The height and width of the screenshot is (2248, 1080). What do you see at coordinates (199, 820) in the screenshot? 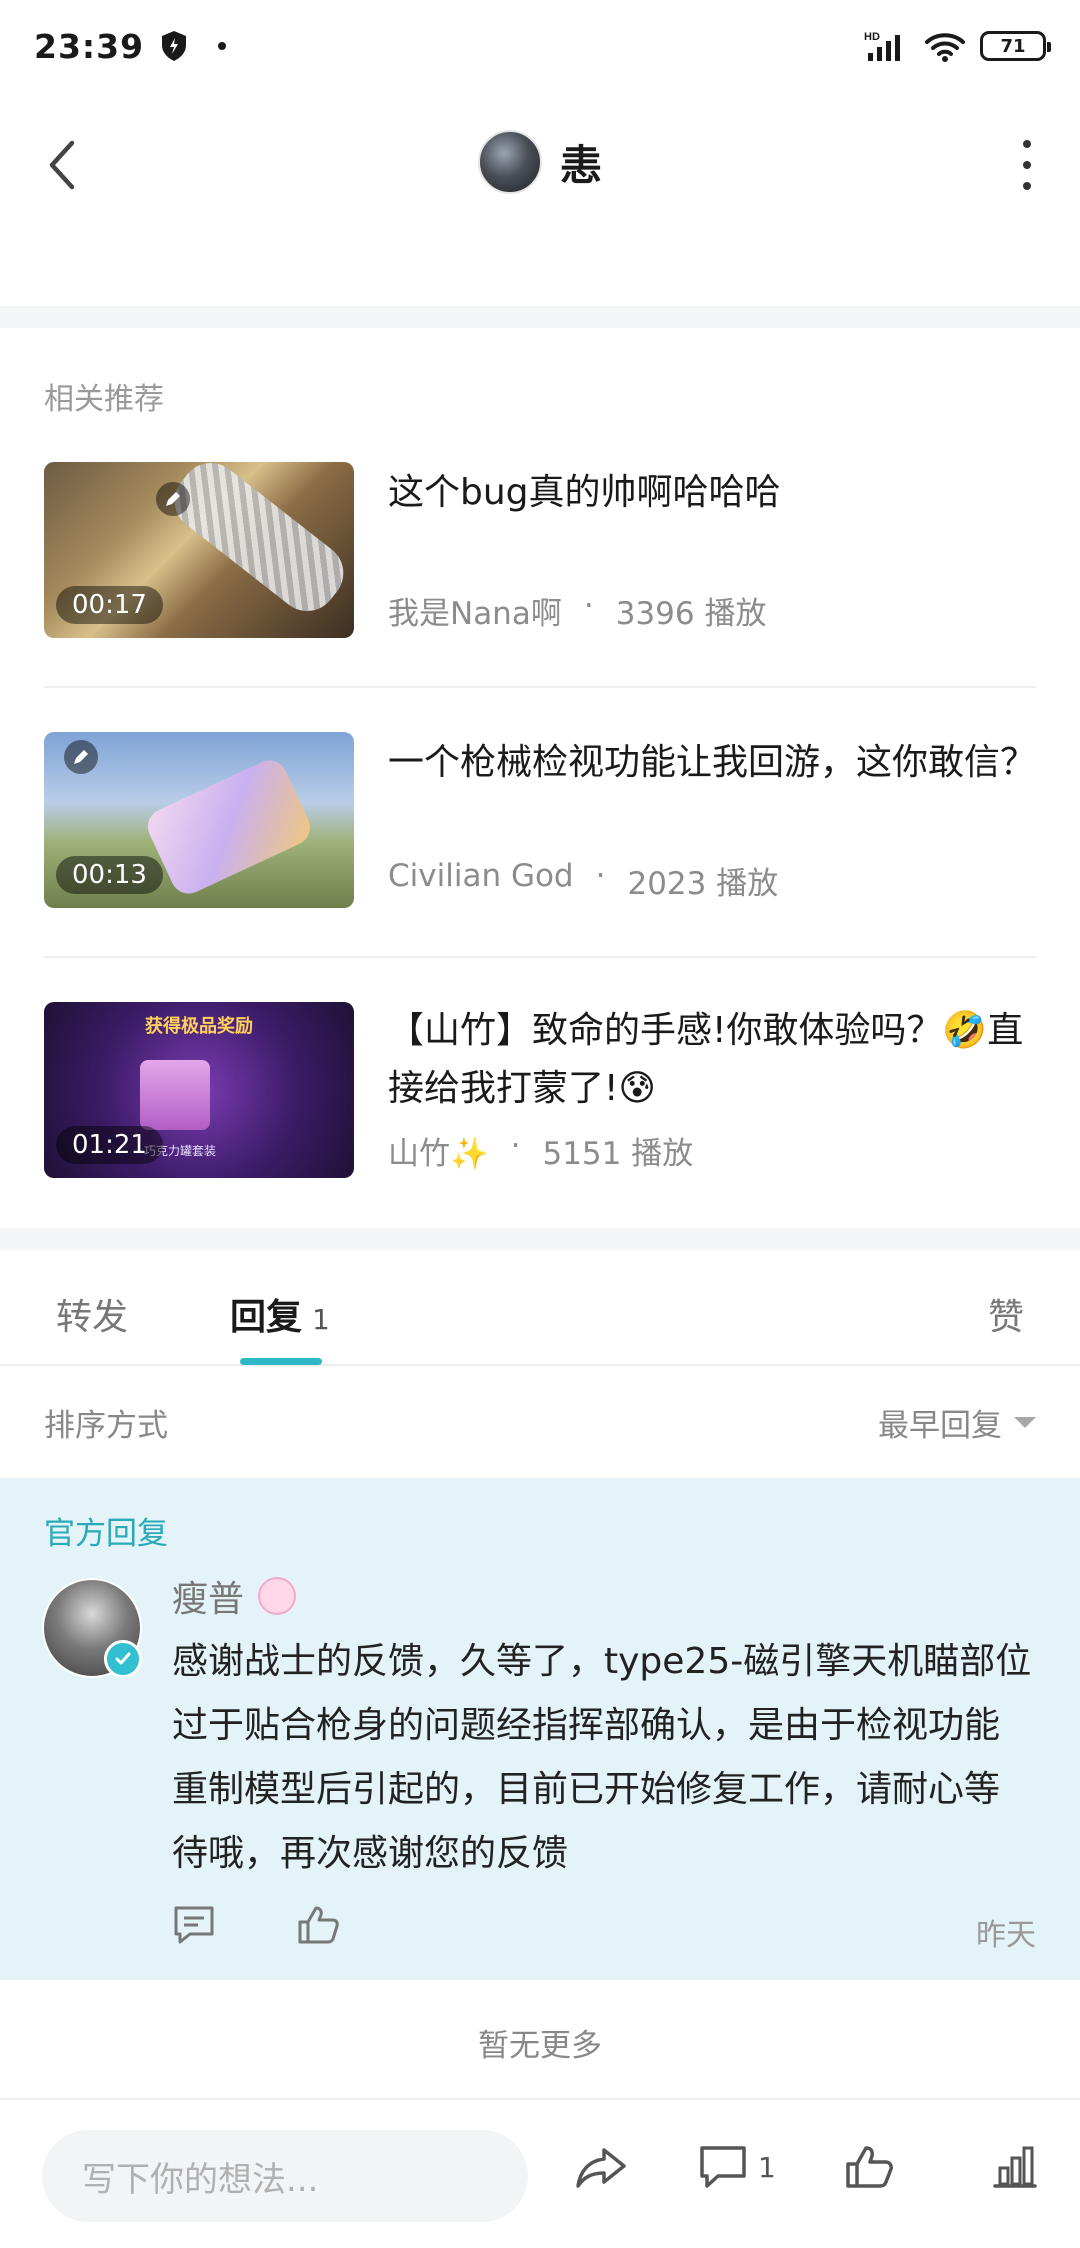
I see `video-thumbnail: 00:13` at bounding box center [199, 820].